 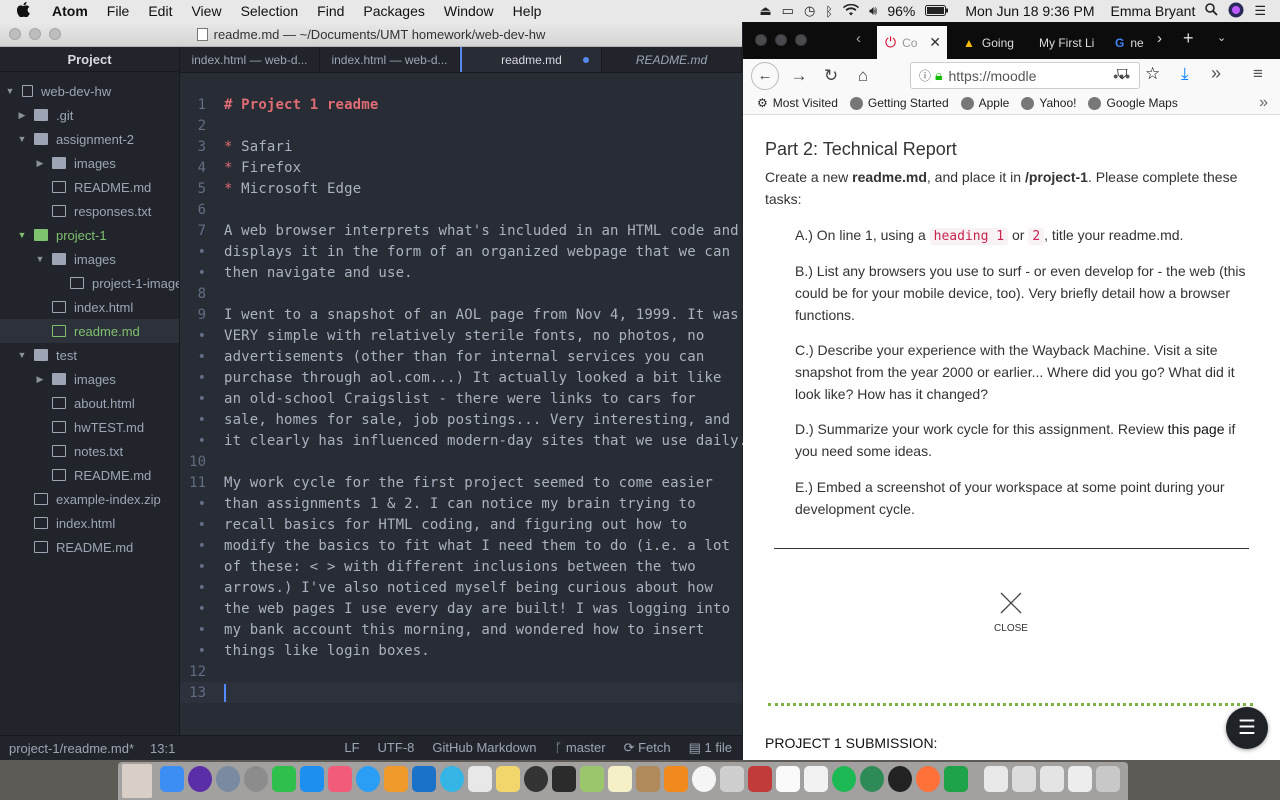 What do you see at coordinates (1080, 779) in the screenshot?
I see `screenshots-stack-icon` at bounding box center [1080, 779].